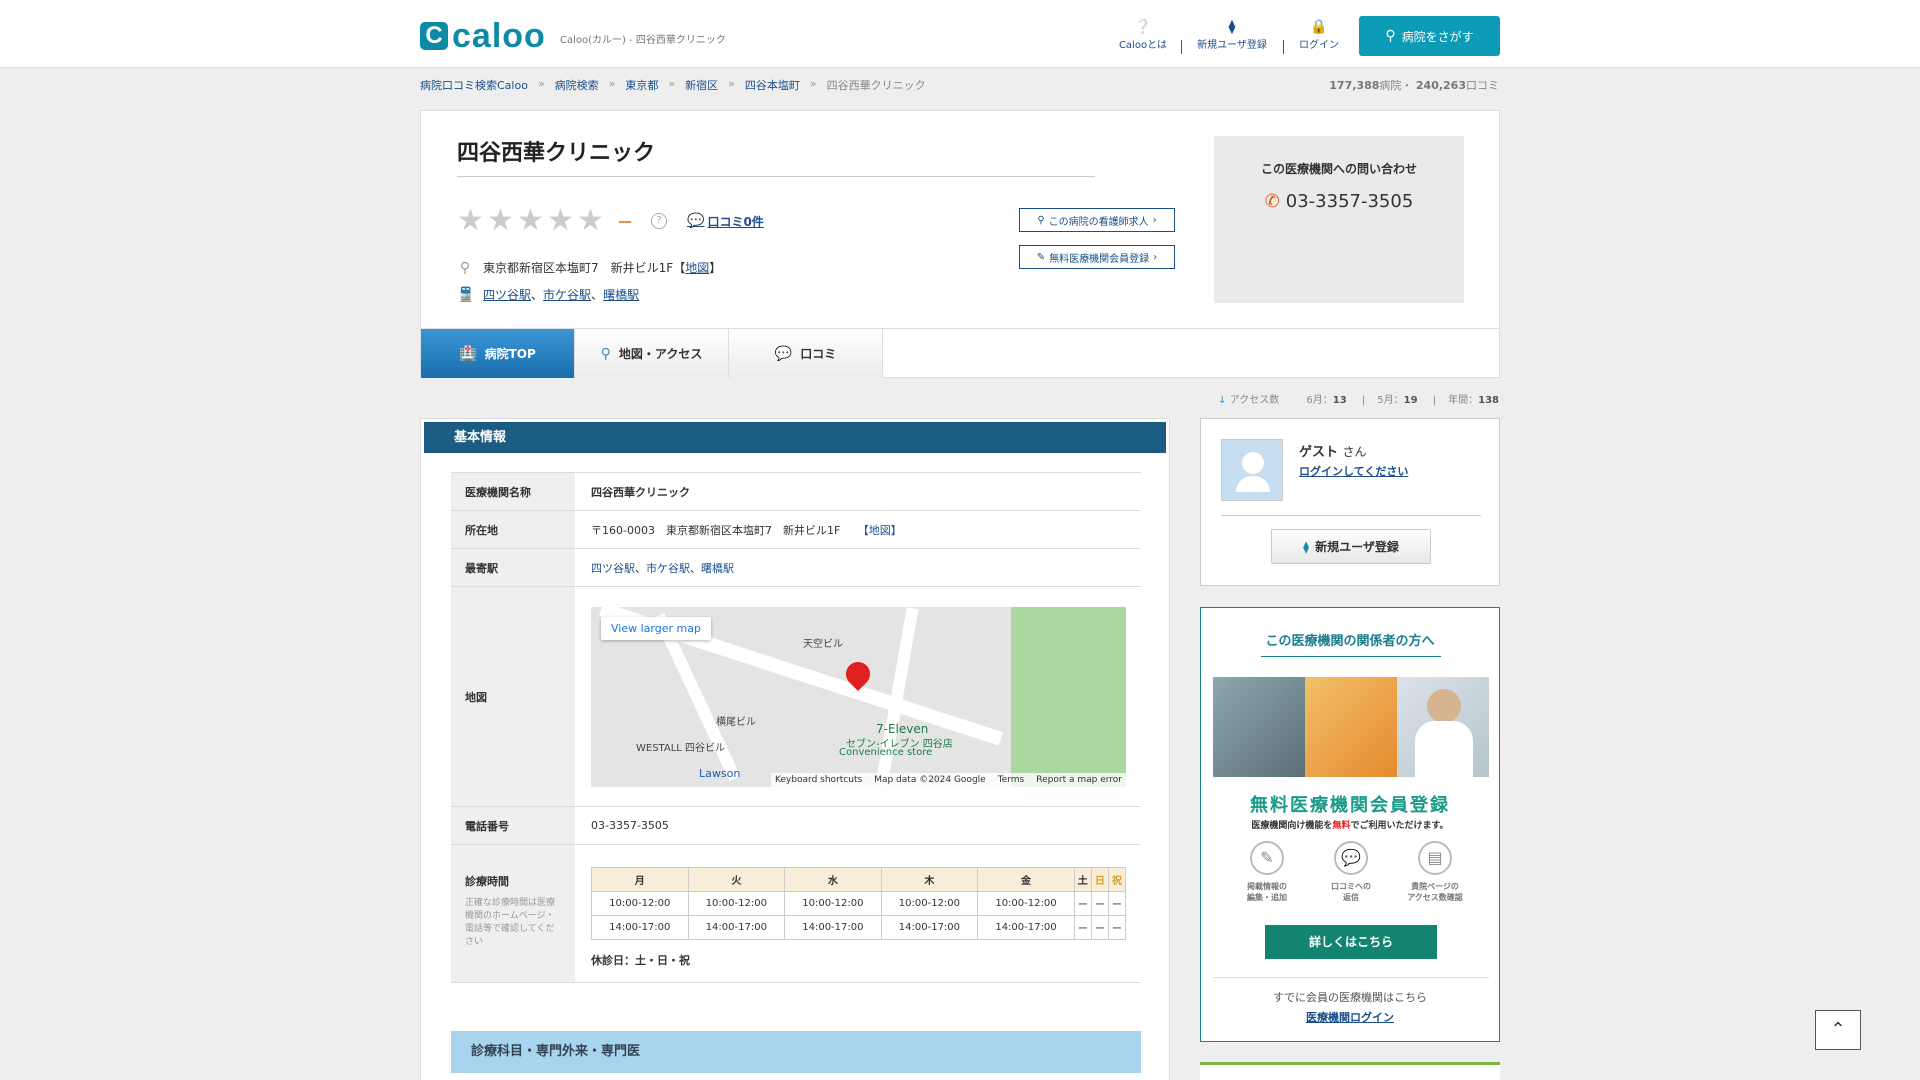 This screenshot has width=1920, height=1080. I want to click on view-larger-map-link: View larger map, so click(656, 628).